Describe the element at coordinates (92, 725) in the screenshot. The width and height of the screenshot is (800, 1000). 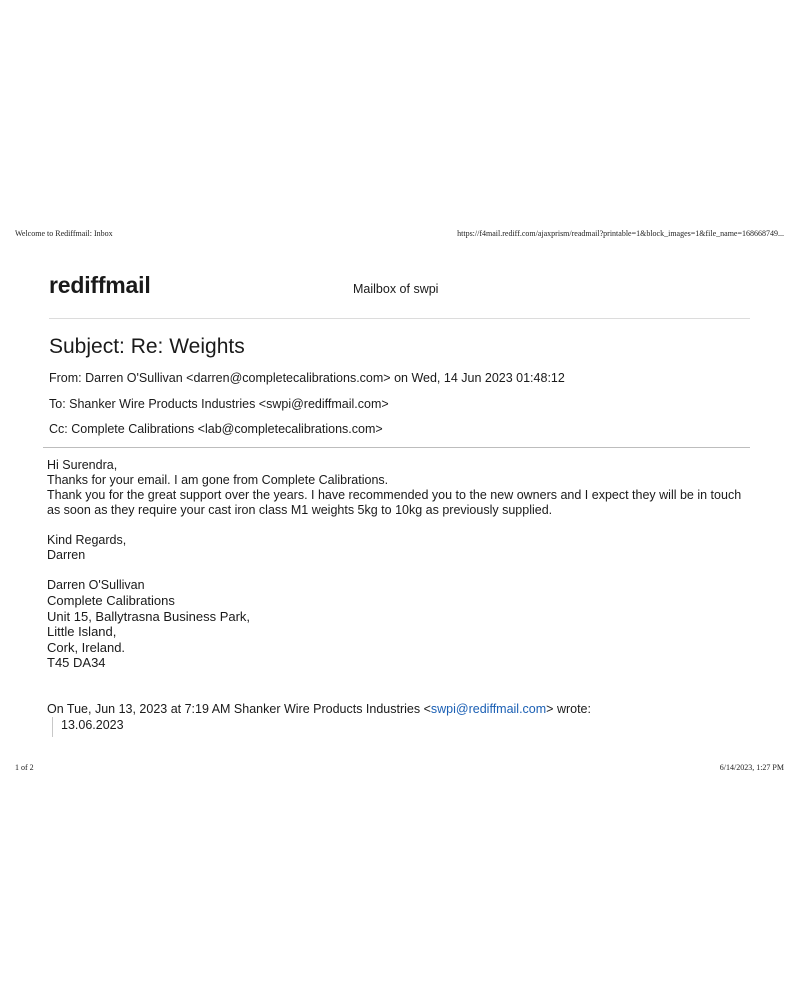
I see `quoted-date: 13.06.2023` at that location.